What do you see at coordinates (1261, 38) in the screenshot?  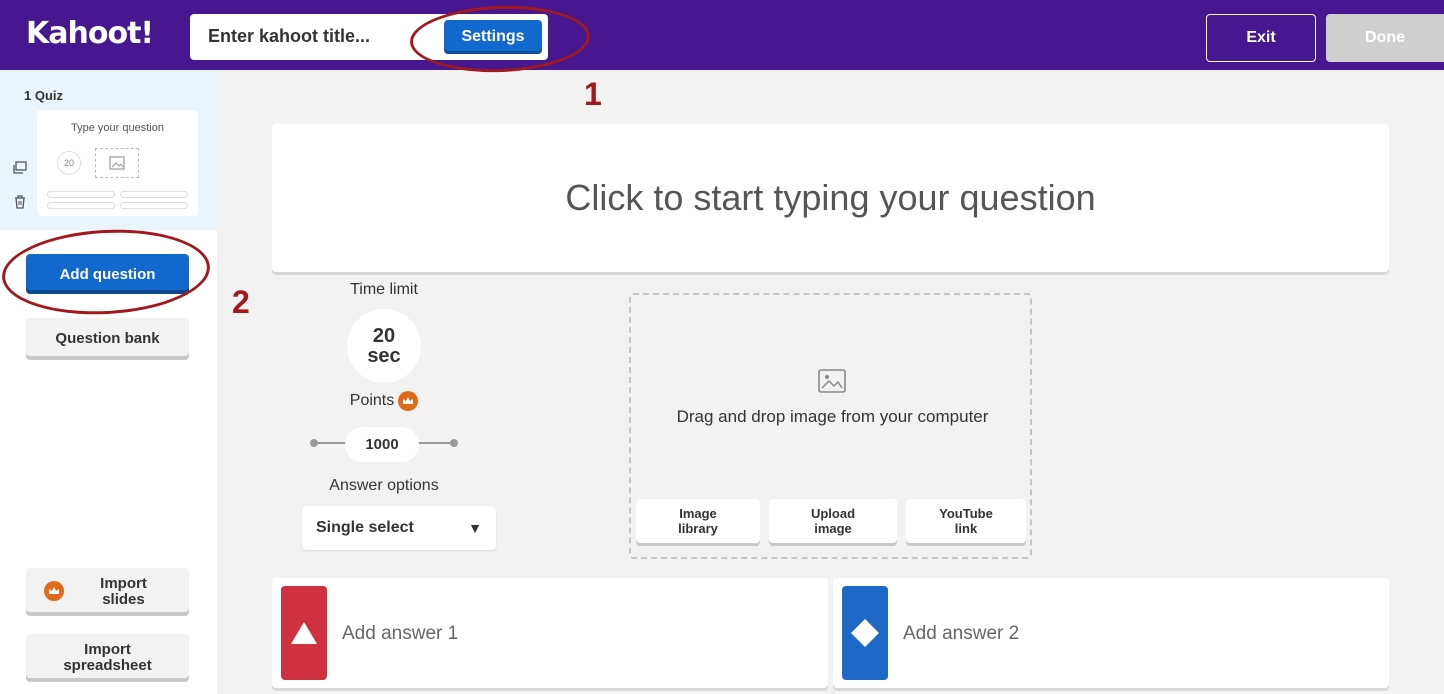 I see `exit-button: Exit` at bounding box center [1261, 38].